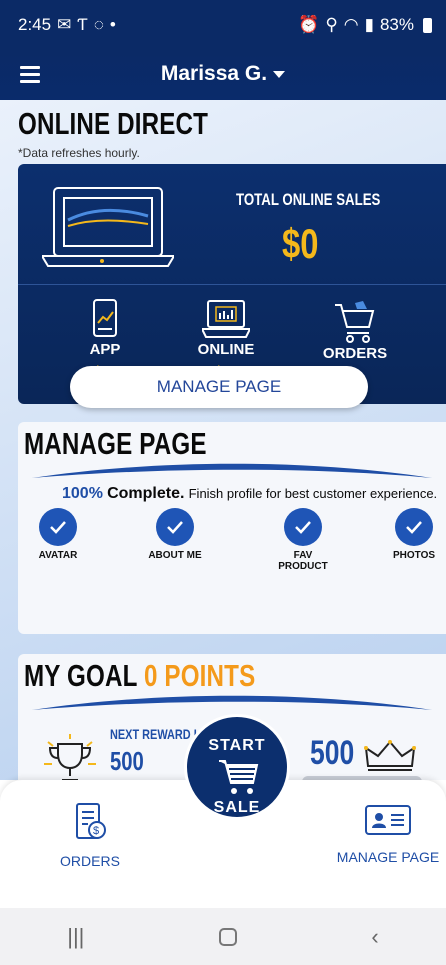  Describe the element at coordinates (226, 319) in the screenshot. I see `laptop-chart-icon` at that location.